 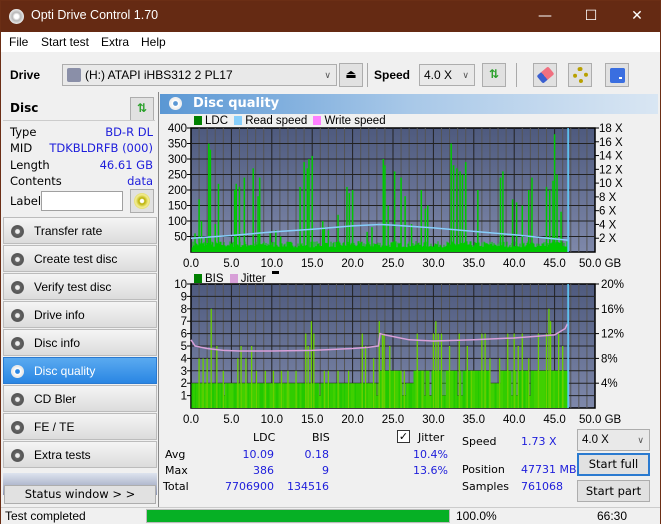 I want to click on progress-bar, so click(x=298, y=516).